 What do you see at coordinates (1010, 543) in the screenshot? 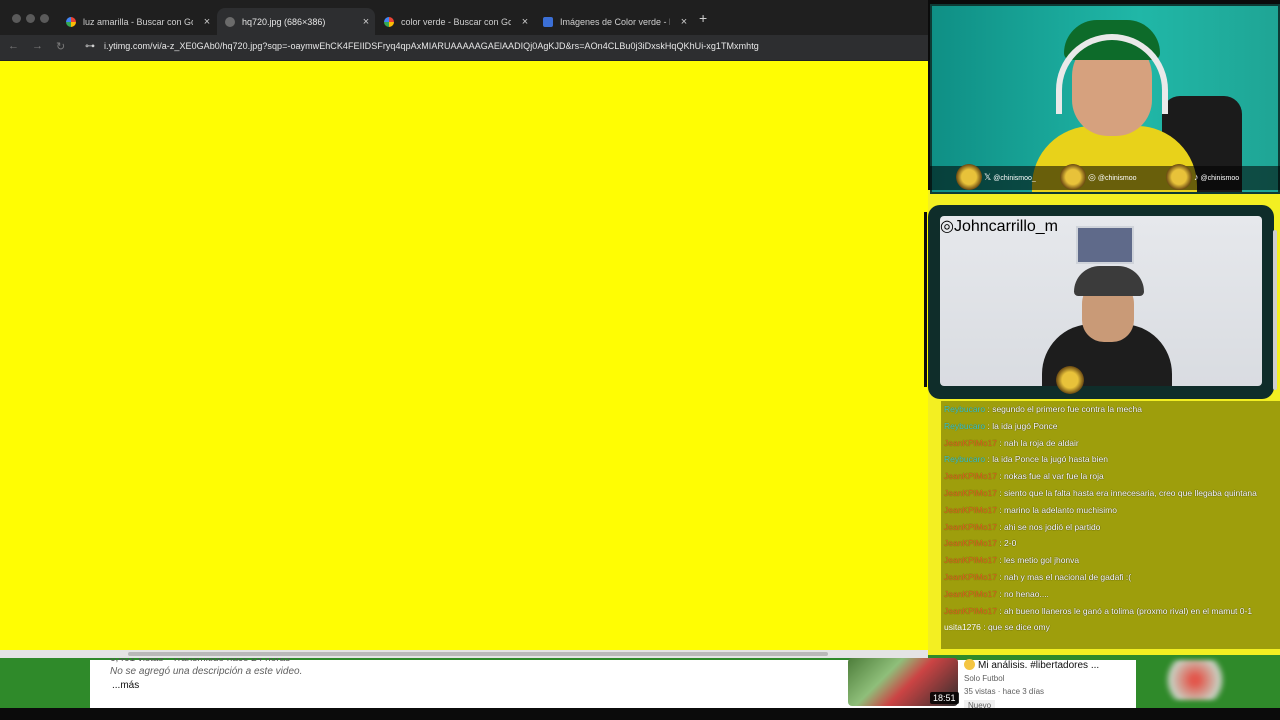
I see `chat-text: 2-0` at bounding box center [1010, 543].